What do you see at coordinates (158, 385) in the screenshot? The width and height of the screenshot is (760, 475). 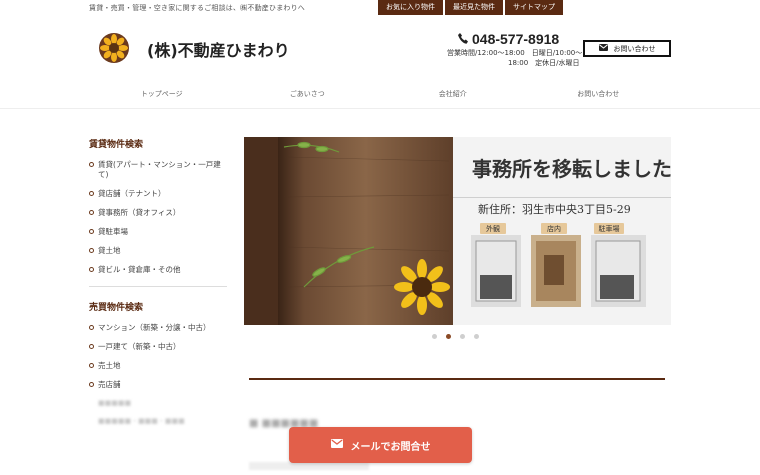 I see `sidebar-item-sale-store: 売店舗` at bounding box center [158, 385].